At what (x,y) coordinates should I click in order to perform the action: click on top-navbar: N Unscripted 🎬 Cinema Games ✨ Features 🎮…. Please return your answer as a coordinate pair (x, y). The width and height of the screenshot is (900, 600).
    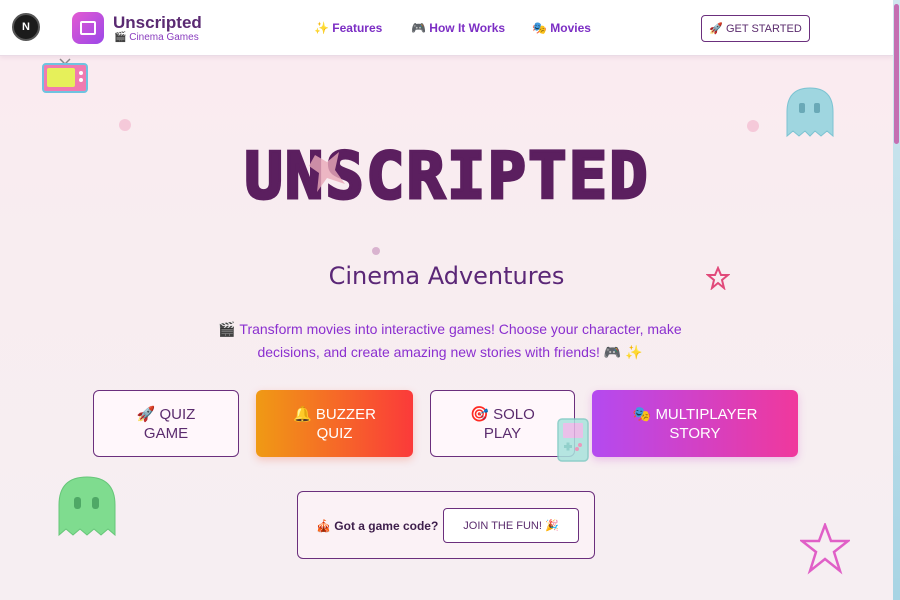
    Looking at the image, I should click on (446, 28).